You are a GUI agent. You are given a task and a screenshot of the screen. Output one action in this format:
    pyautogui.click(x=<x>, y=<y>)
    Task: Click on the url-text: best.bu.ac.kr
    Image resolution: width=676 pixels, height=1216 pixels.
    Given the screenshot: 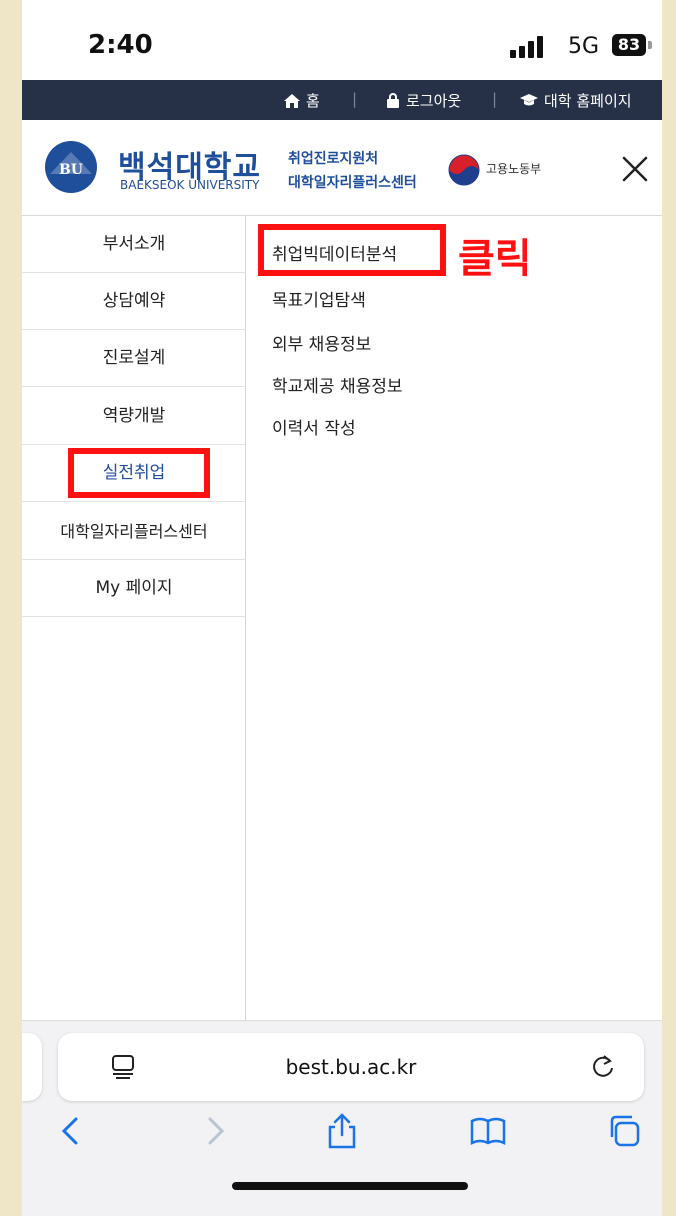 What is the action you would take?
    pyautogui.click(x=351, y=1067)
    